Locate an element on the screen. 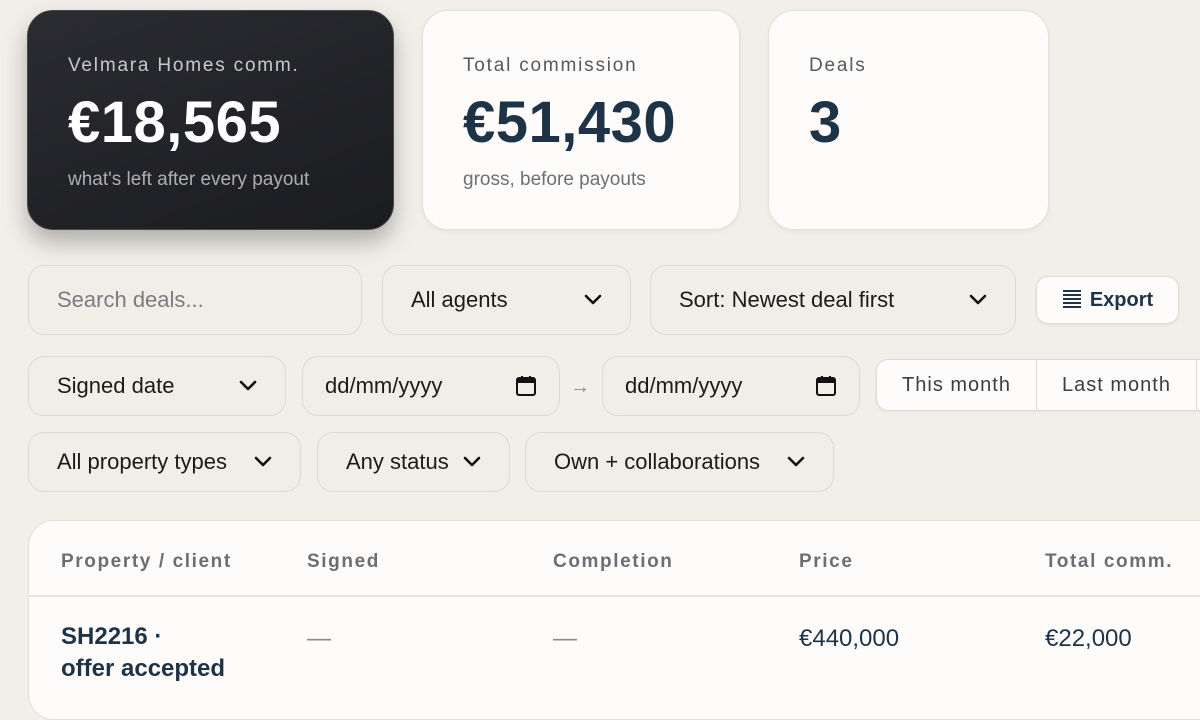 The width and height of the screenshot is (1200, 720). total-comm-cell: €22,000 is located at coordinates (1088, 638).